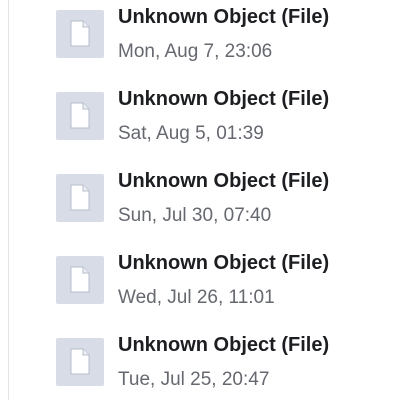 The width and height of the screenshot is (400, 400). What do you see at coordinates (194, 379) in the screenshot?
I see `item-date: Tue, Jul 25, 20:47` at bounding box center [194, 379].